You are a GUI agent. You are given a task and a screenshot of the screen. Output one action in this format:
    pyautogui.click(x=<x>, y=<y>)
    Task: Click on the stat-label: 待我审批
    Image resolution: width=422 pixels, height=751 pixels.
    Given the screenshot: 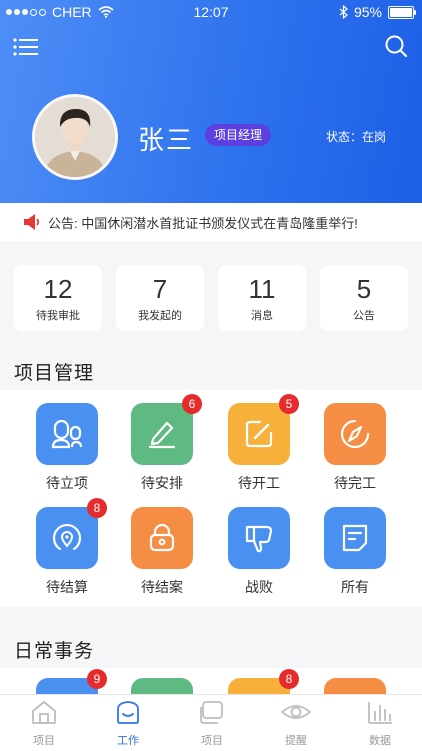 What is the action you would take?
    pyautogui.click(x=58, y=316)
    